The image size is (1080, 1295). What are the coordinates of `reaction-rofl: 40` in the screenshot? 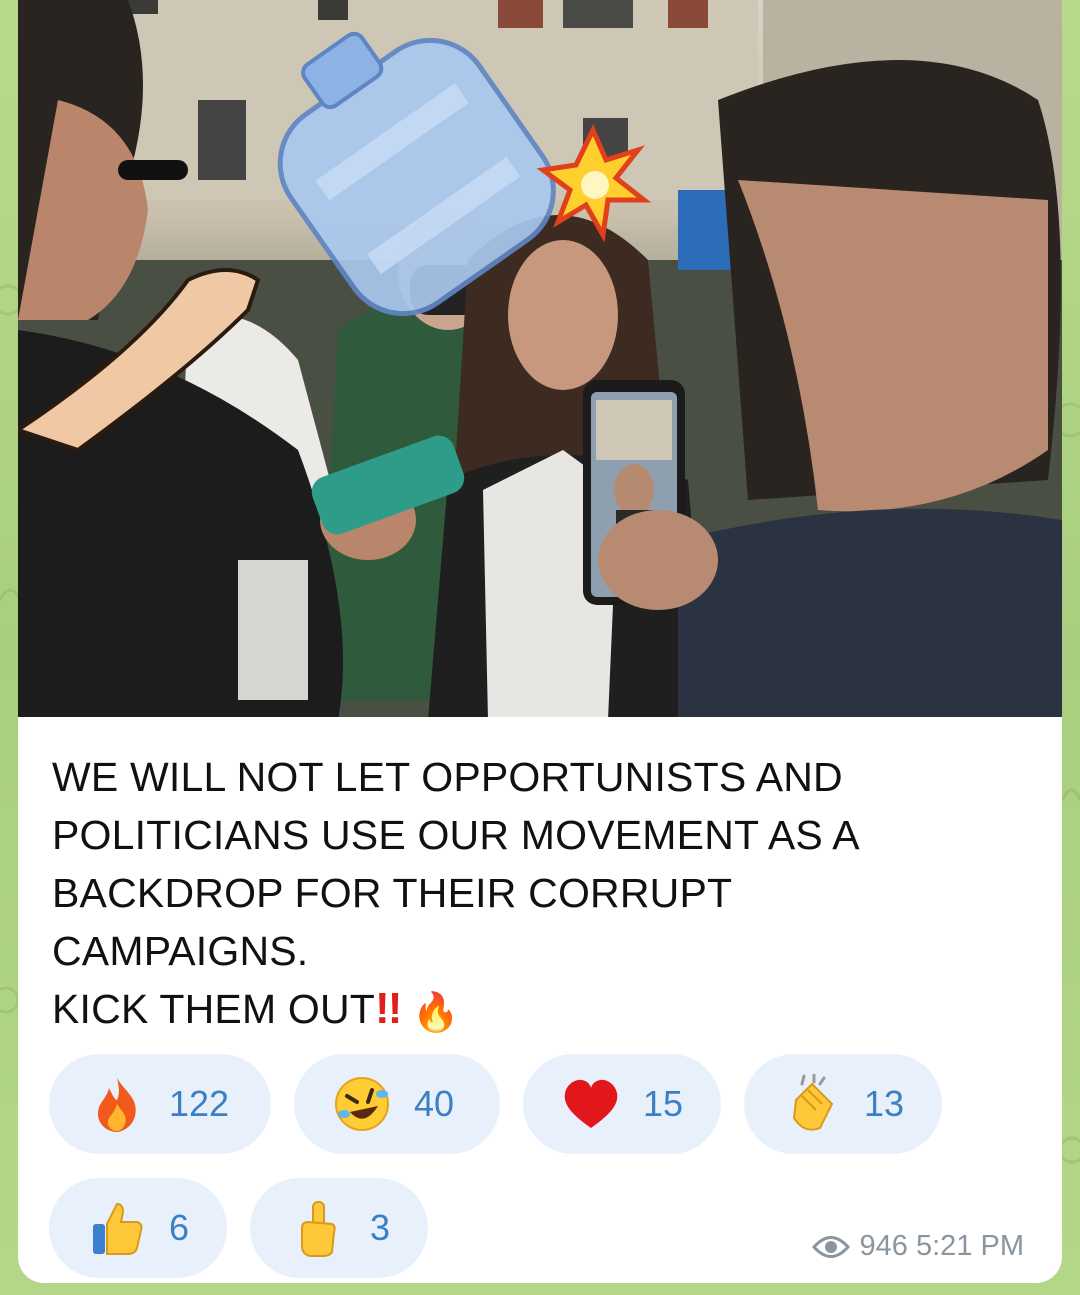 It's located at (397, 1104).